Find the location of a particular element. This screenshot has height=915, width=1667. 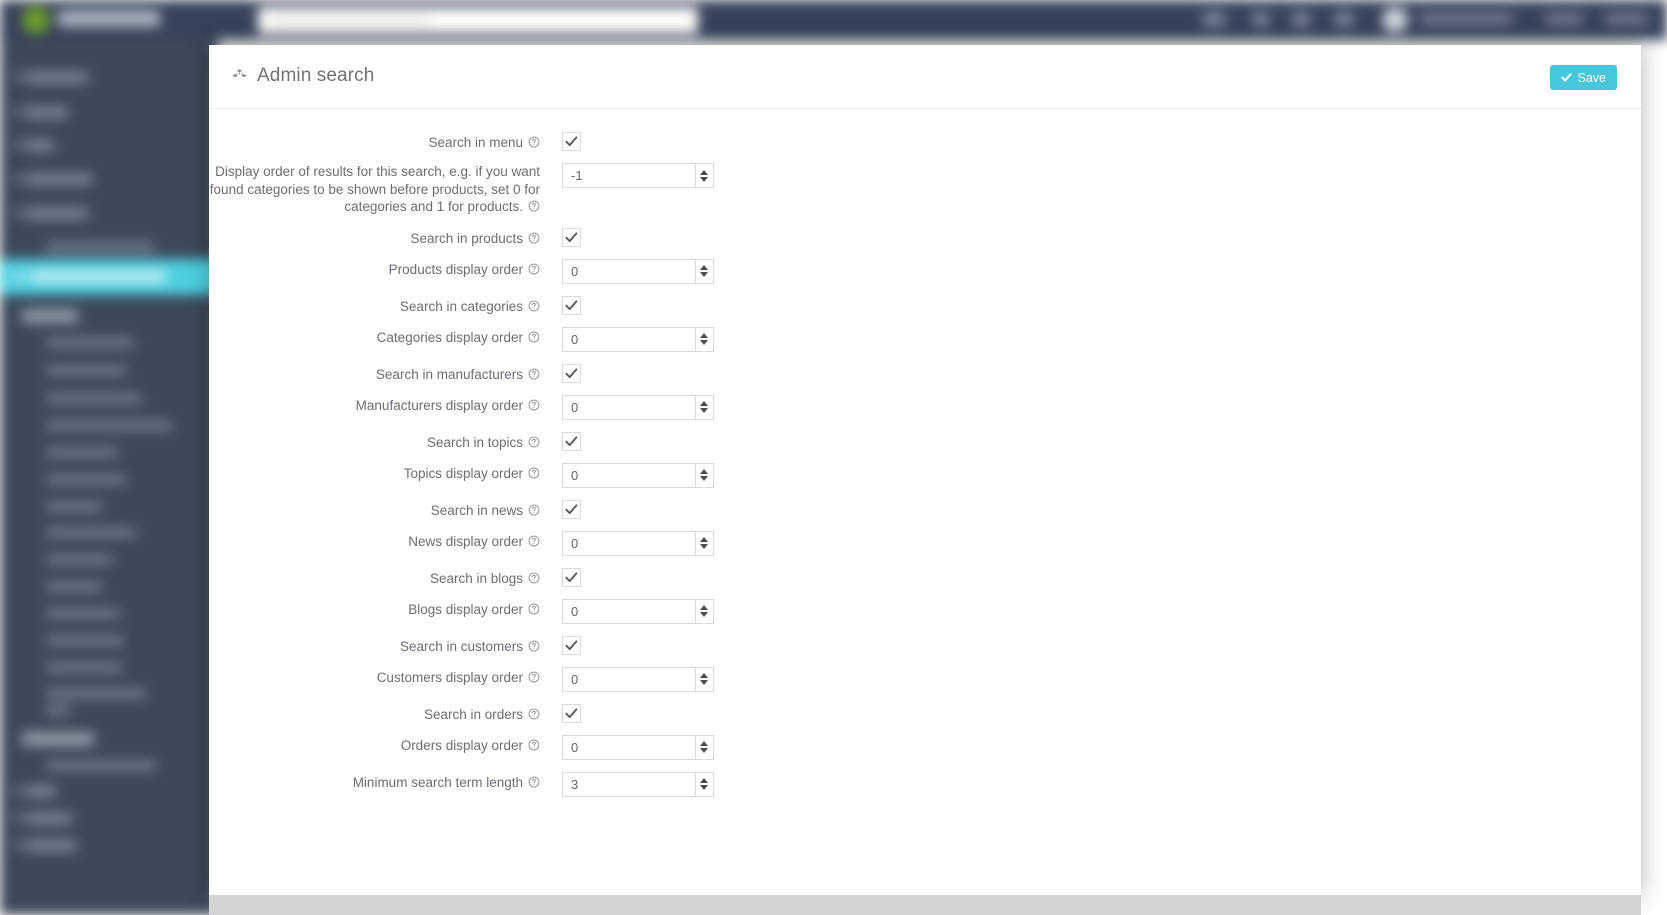

sidebar-item-sales is located at coordinates (40, 145).